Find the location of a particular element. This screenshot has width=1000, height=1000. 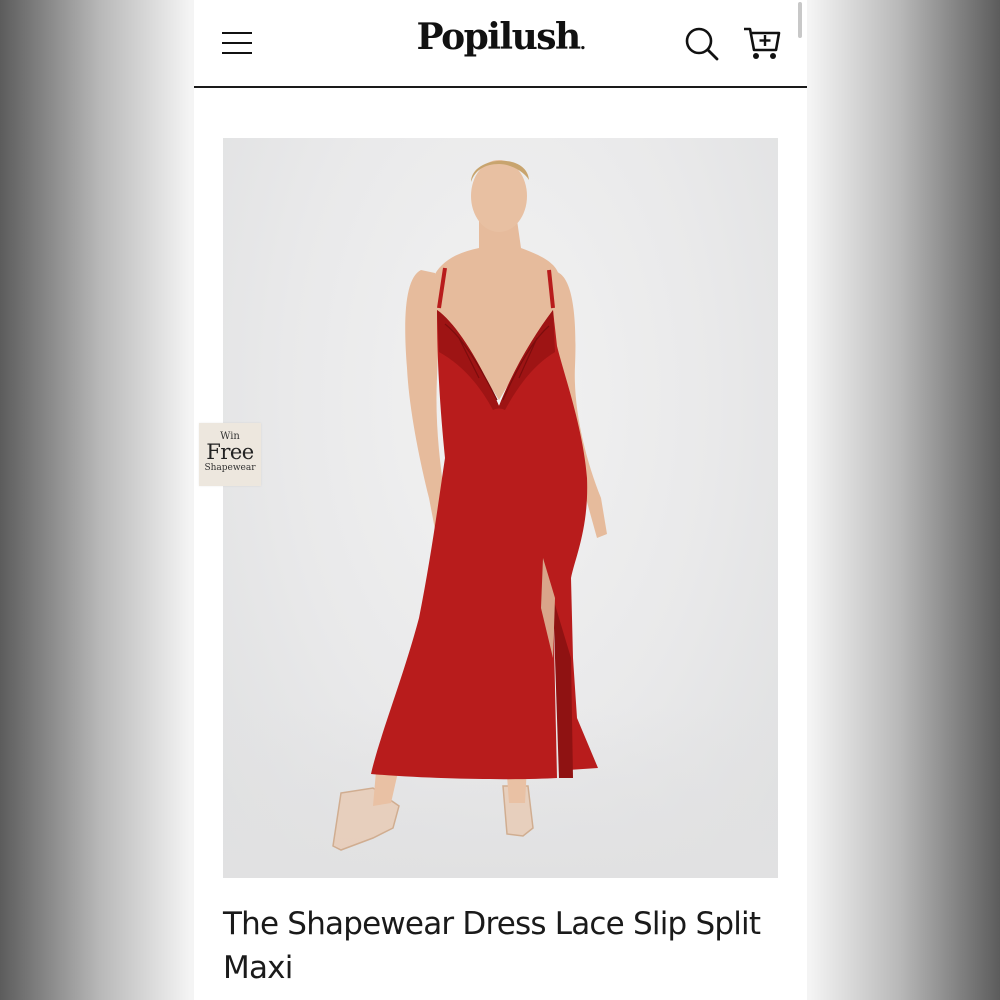

cart-plus-icon is located at coordinates (762, 43).